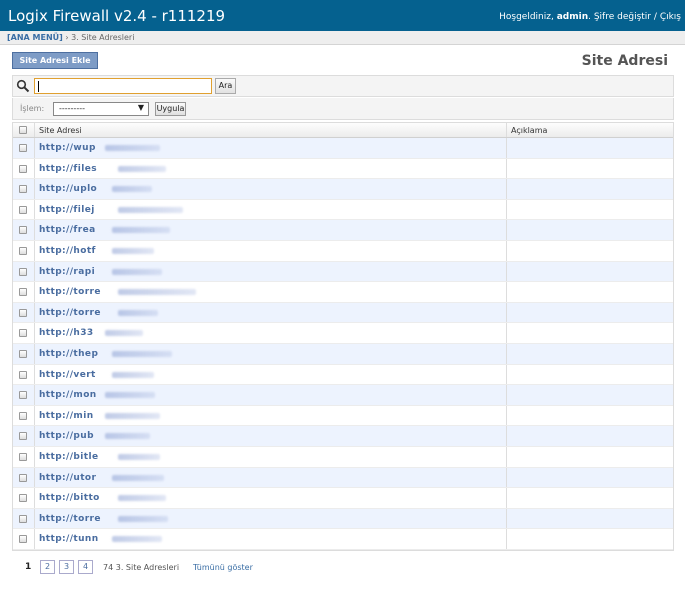 This screenshot has height=600, width=685. What do you see at coordinates (670, 17) in the screenshot?
I see `logout-link: Çıkış` at bounding box center [670, 17].